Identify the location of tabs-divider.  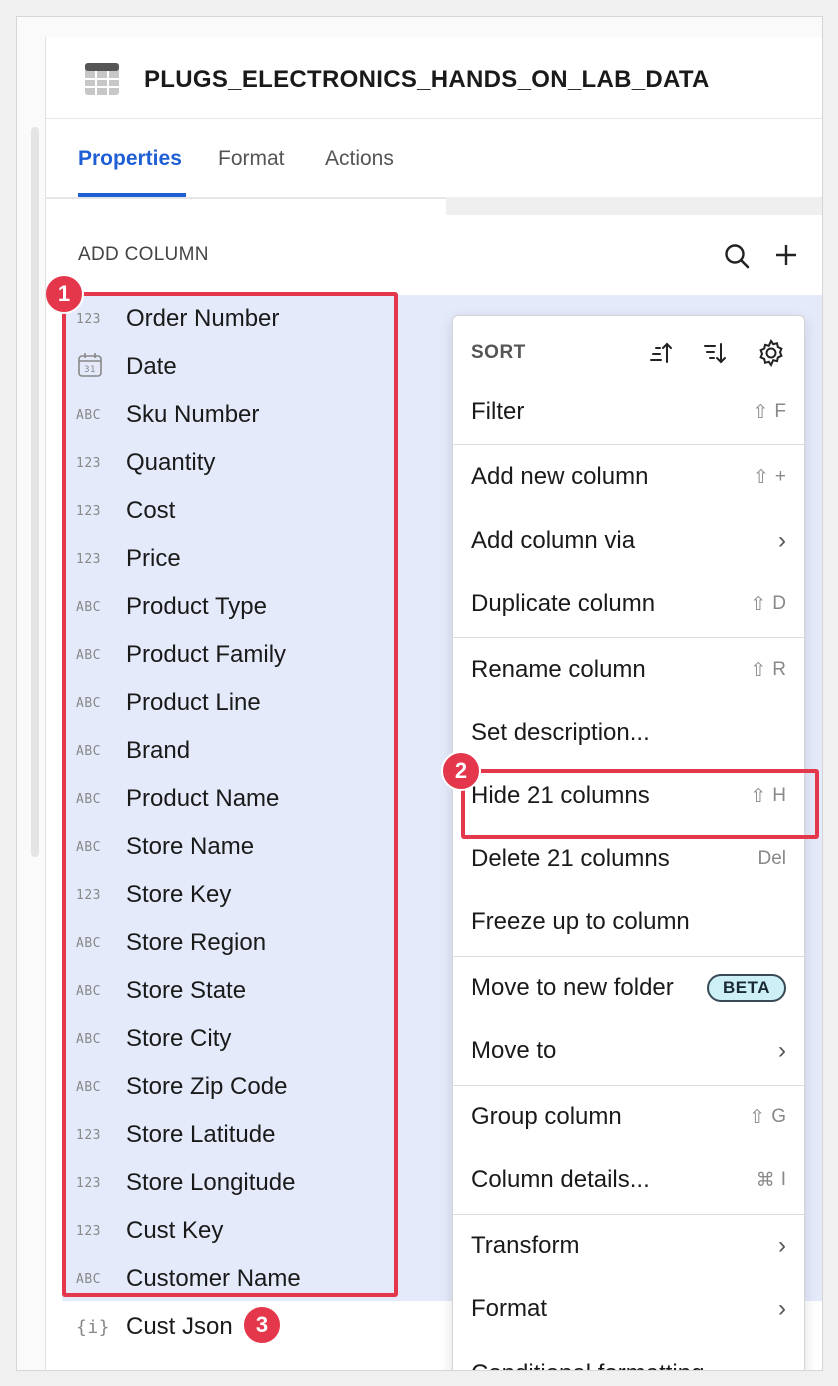
(246, 198).